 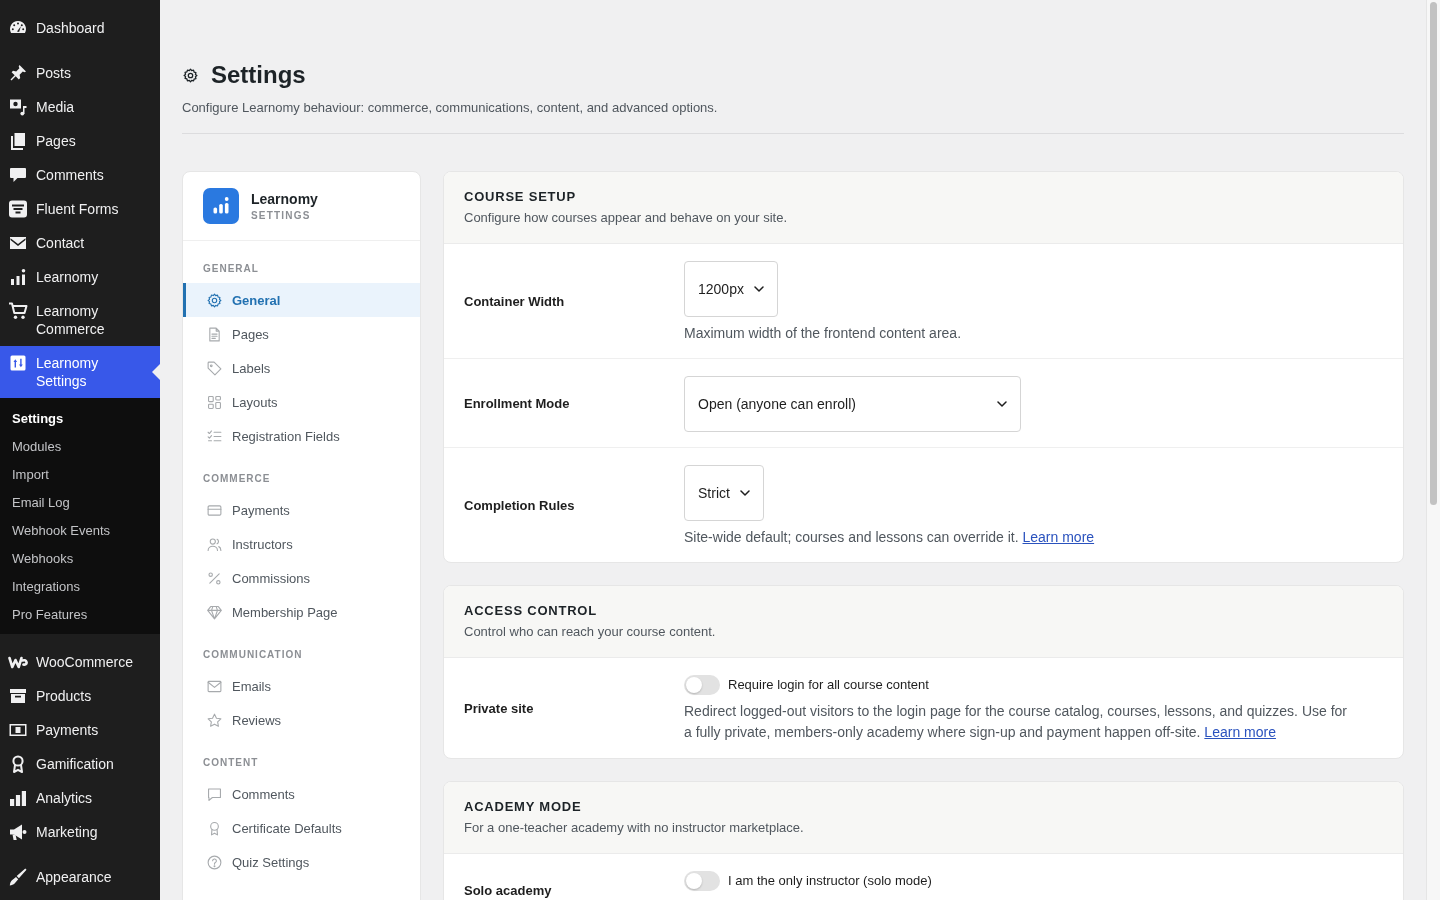 What do you see at coordinates (301, 828) in the screenshot?
I see `nav-item: Certificate Defaults` at bounding box center [301, 828].